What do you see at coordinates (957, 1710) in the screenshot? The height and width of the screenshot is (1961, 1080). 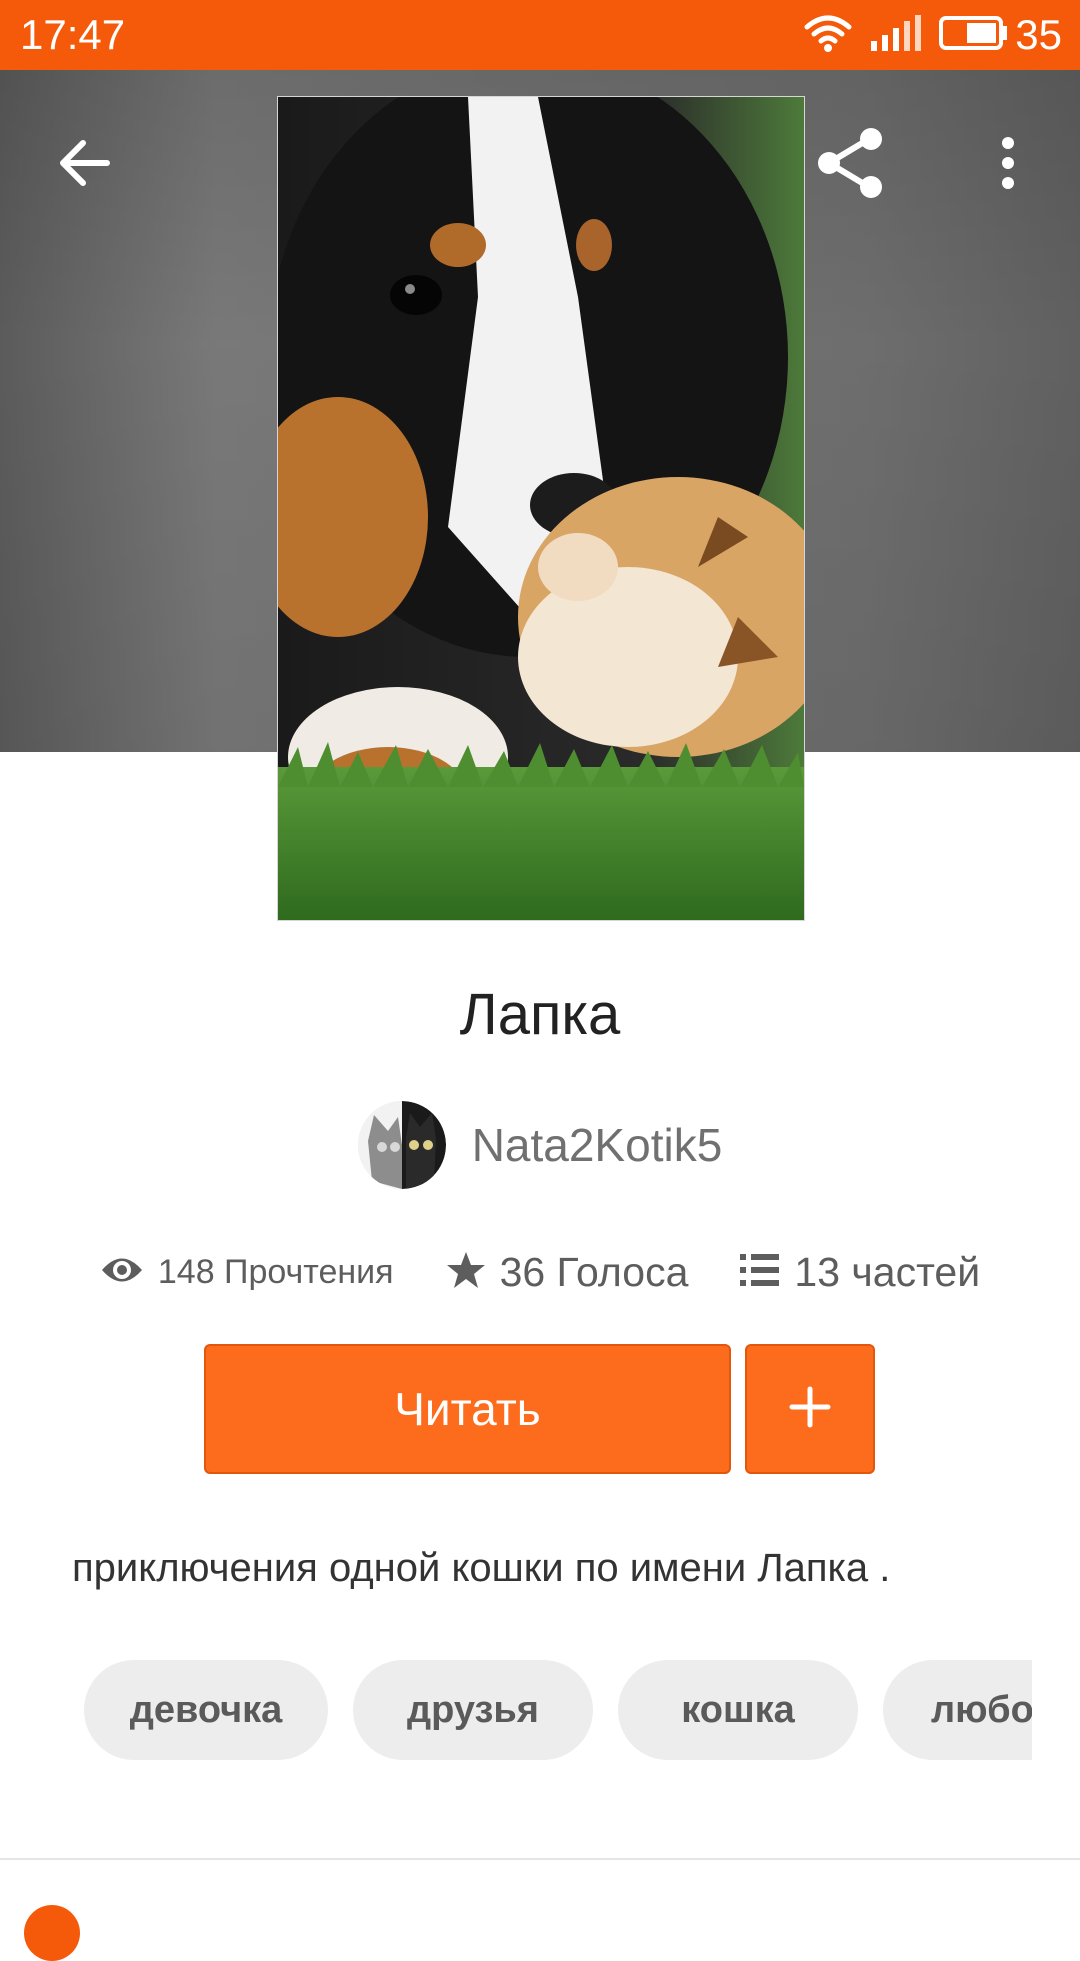 I see `tag-chip: любовь` at bounding box center [957, 1710].